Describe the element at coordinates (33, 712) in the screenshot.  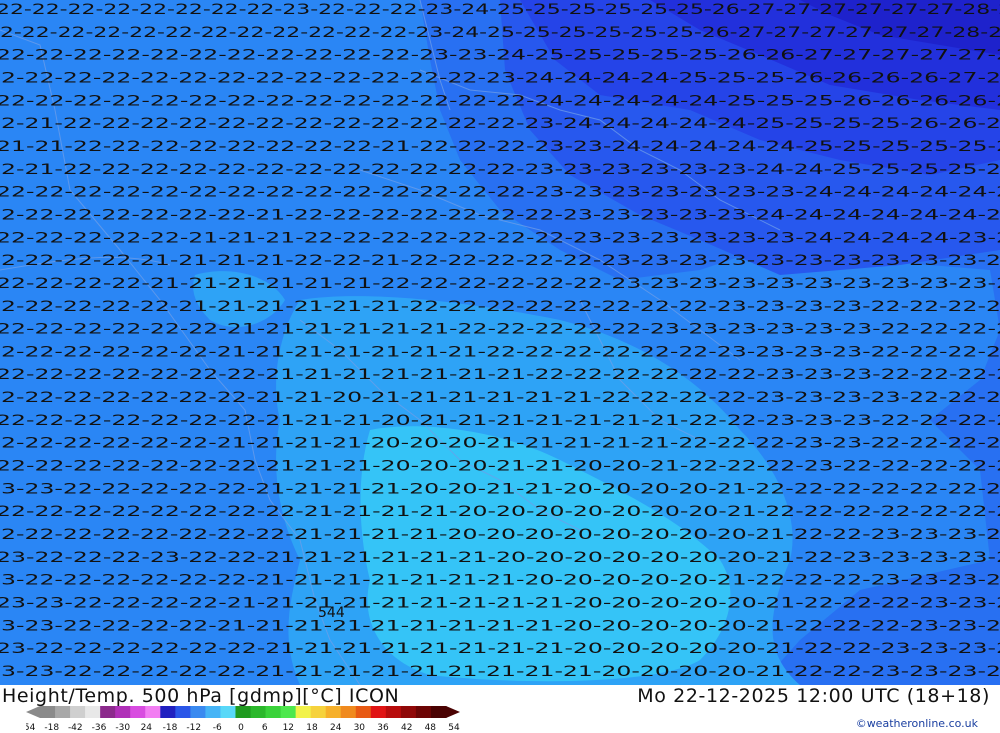
I see `scale-left-arrow` at that location.